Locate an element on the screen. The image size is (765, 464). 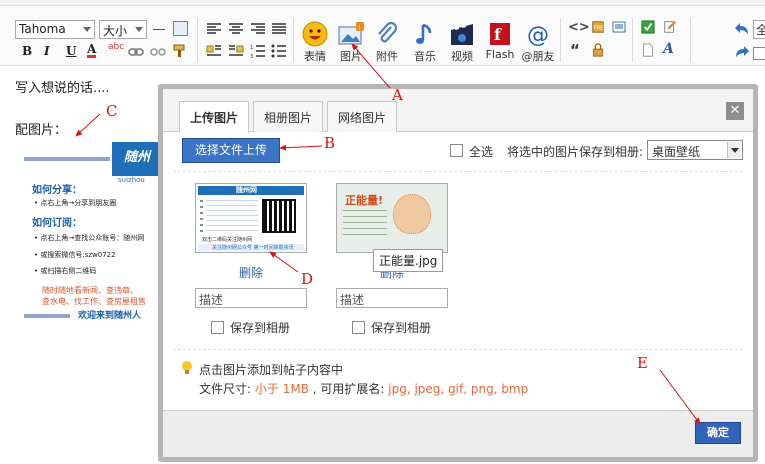
album-select-value: 桌面壁纸 is located at coordinates (676, 152).